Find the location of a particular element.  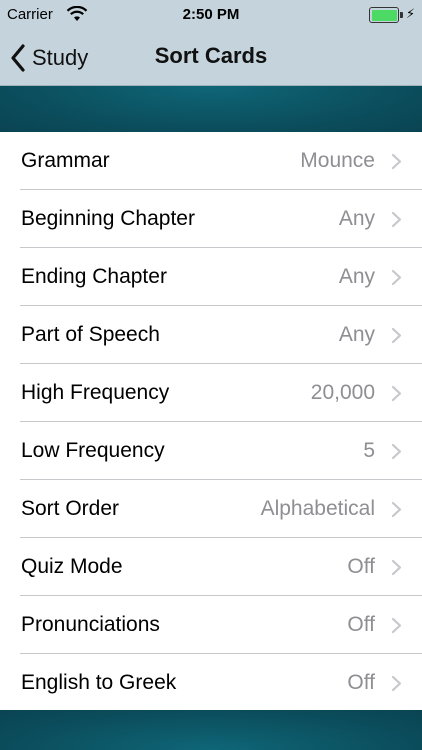

clock: 2:50 PM is located at coordinates (211, 14).